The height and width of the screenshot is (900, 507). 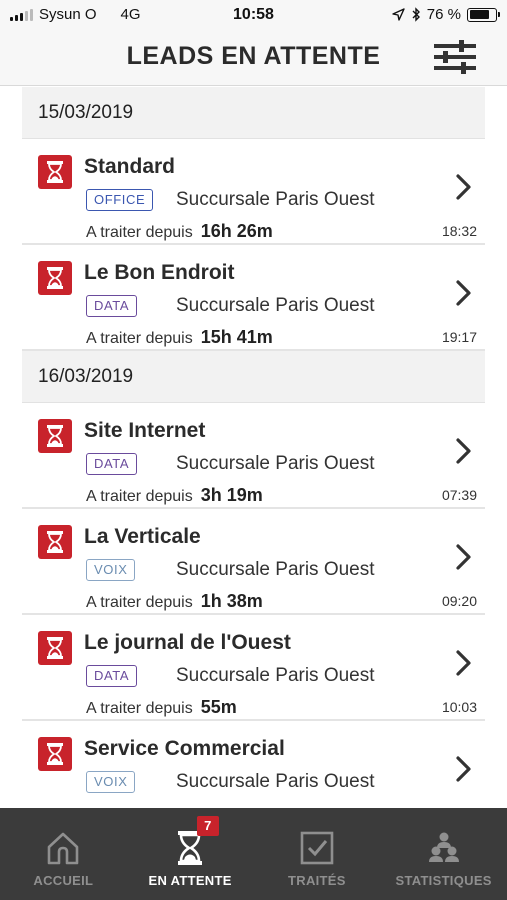 I want to click on waiting-info: A traiter depuis 15h 41m, so click(x=179, y=337).